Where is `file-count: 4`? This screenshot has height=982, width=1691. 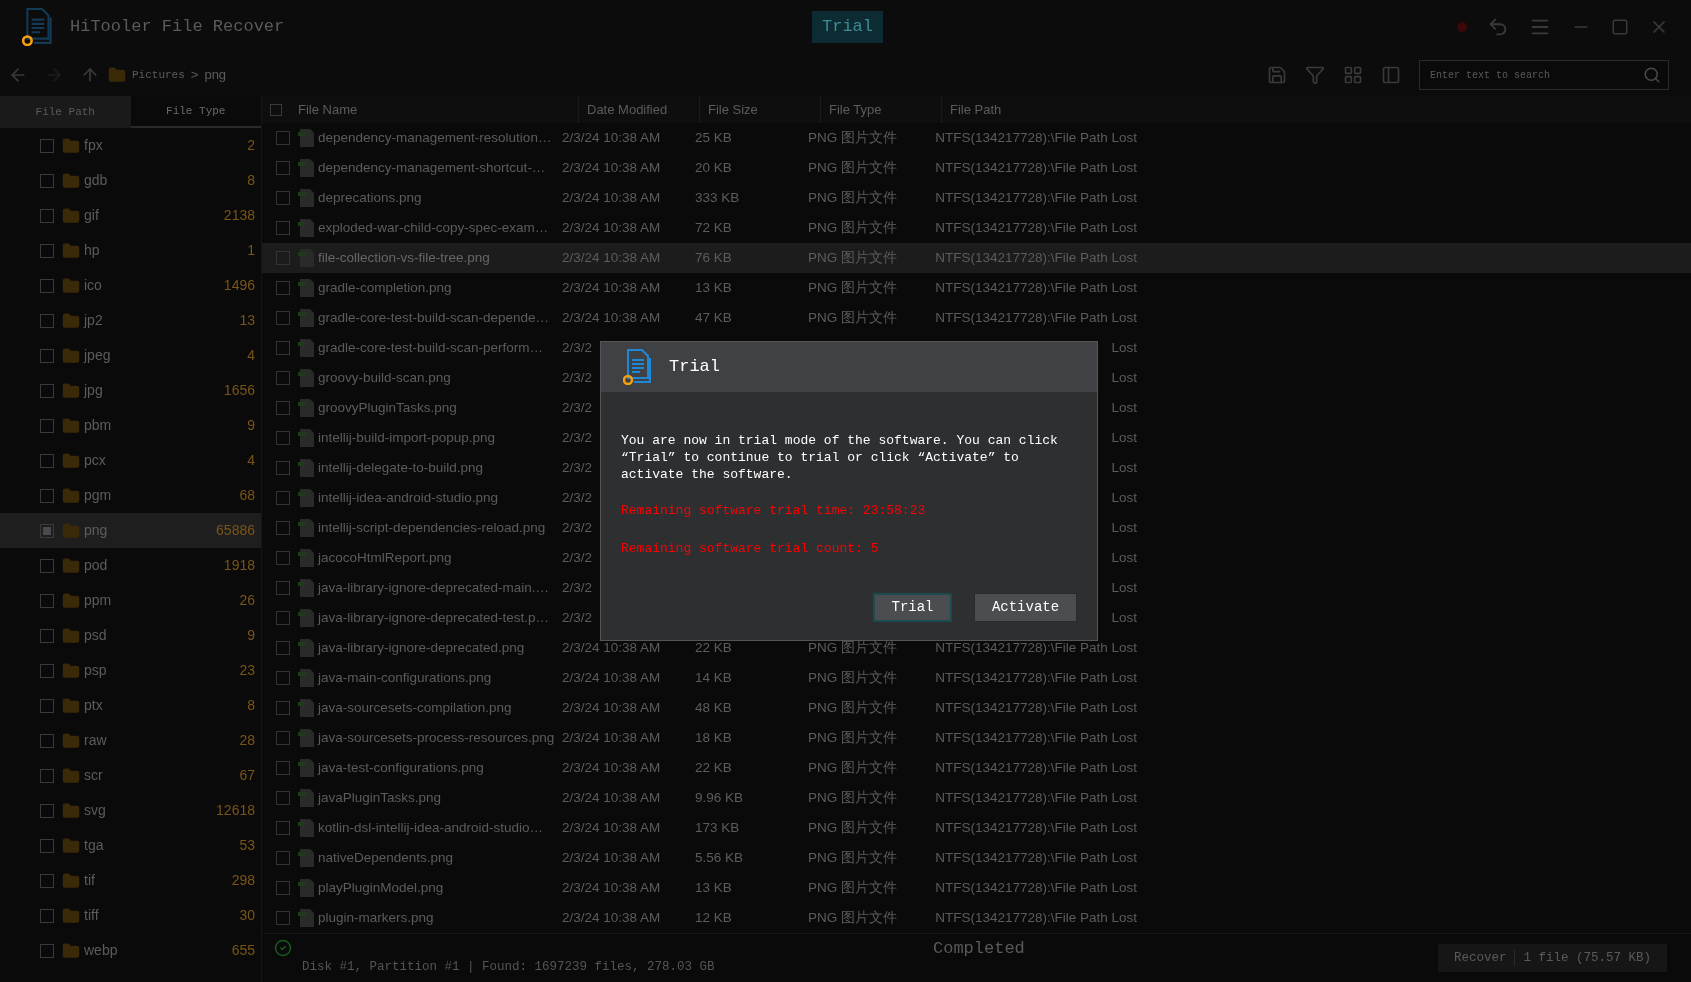 file-count: 4 is located at coordinates (251, 460).